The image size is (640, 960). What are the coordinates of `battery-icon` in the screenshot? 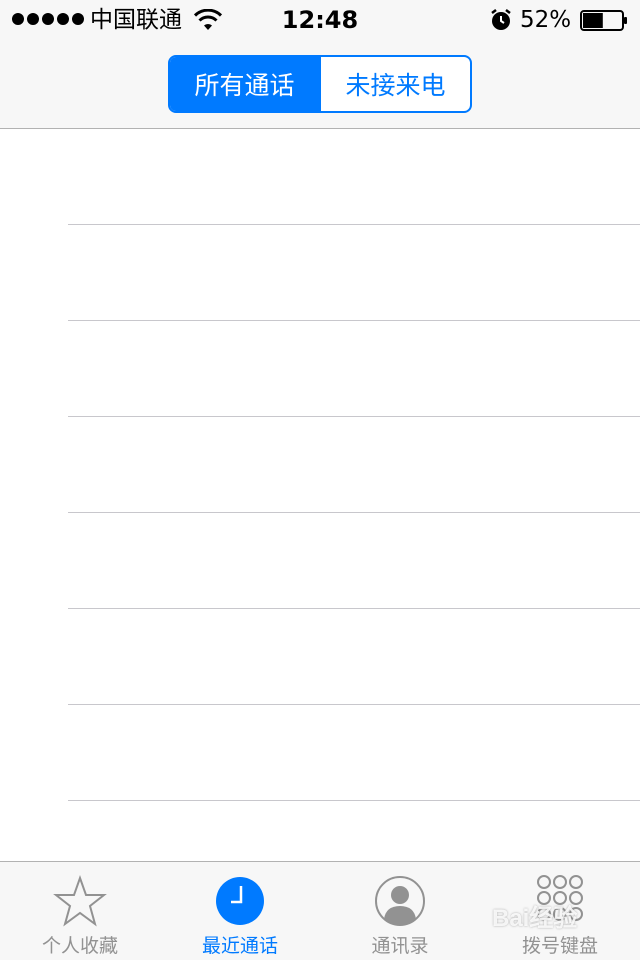 It's located at (603, 20).